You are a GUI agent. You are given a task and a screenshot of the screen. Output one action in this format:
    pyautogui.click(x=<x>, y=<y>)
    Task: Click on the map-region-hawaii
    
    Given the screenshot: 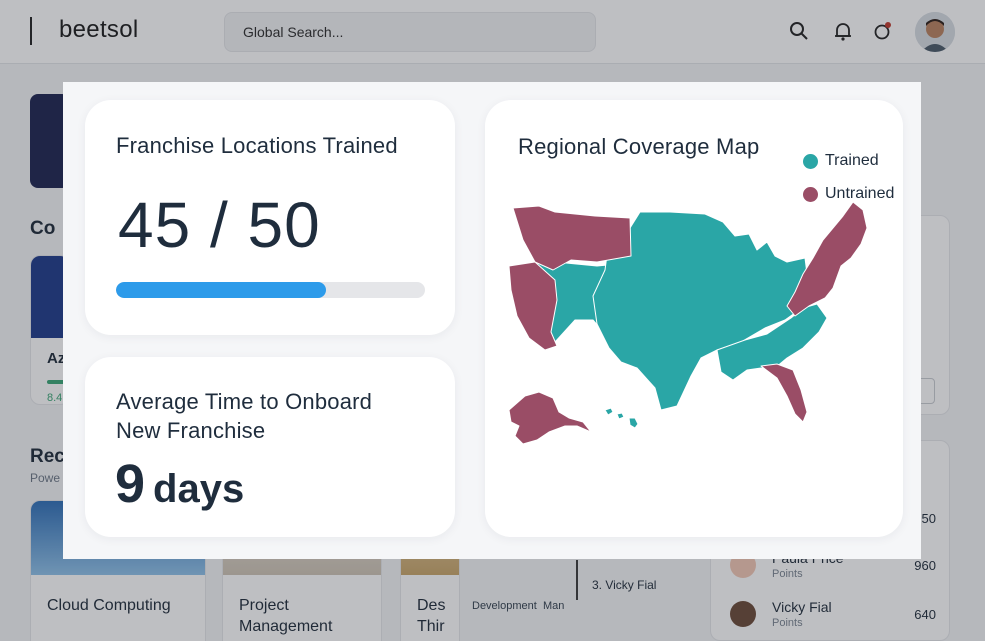 What is the action you would take?
    pyautogui.click(x=621, y=418)
    